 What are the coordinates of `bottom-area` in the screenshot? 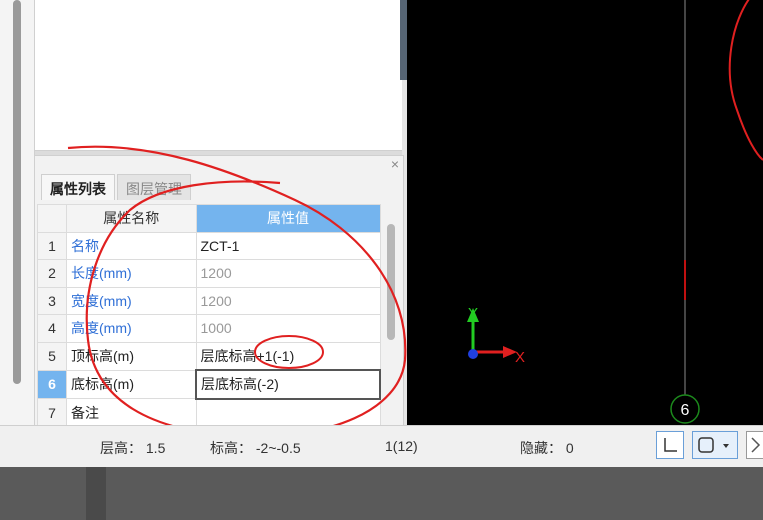 It's located at (381, 493).